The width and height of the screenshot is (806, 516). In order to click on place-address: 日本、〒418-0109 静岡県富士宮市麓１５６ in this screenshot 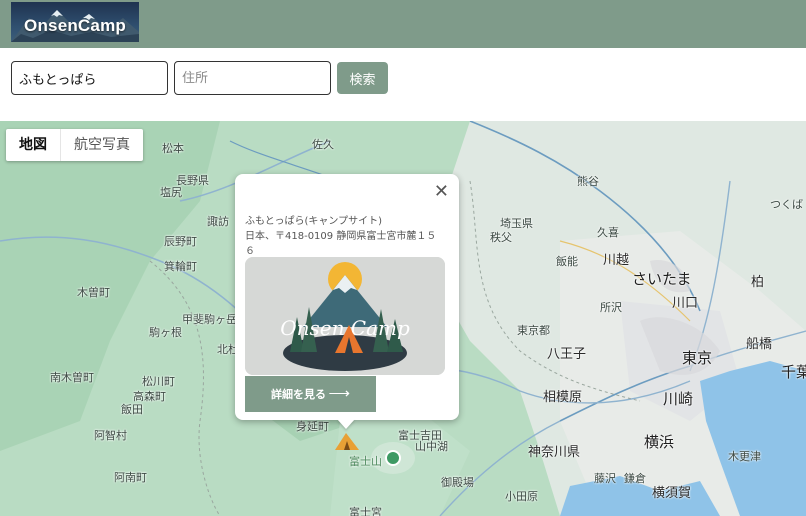, I will do `click(341, 244)`.